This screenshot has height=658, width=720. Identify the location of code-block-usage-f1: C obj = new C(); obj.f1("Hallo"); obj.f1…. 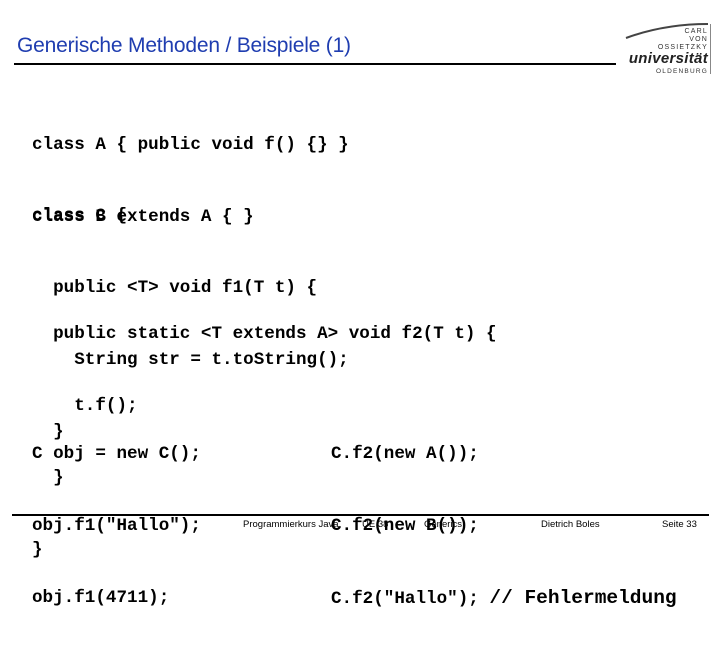
(116, 526).